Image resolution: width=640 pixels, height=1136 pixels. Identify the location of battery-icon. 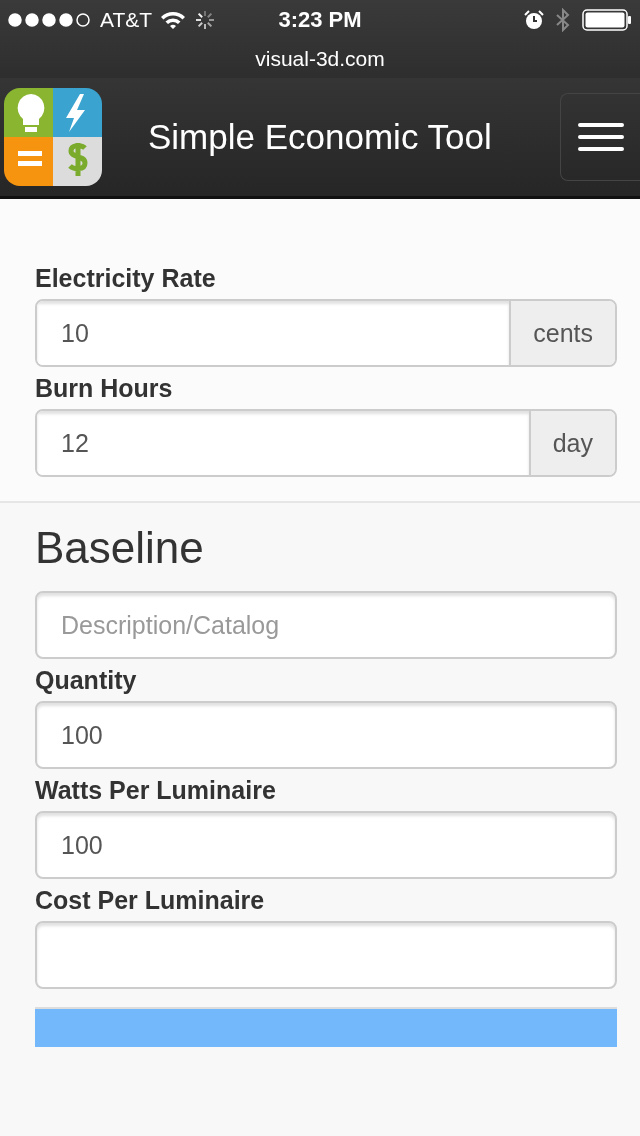
(607, 20).